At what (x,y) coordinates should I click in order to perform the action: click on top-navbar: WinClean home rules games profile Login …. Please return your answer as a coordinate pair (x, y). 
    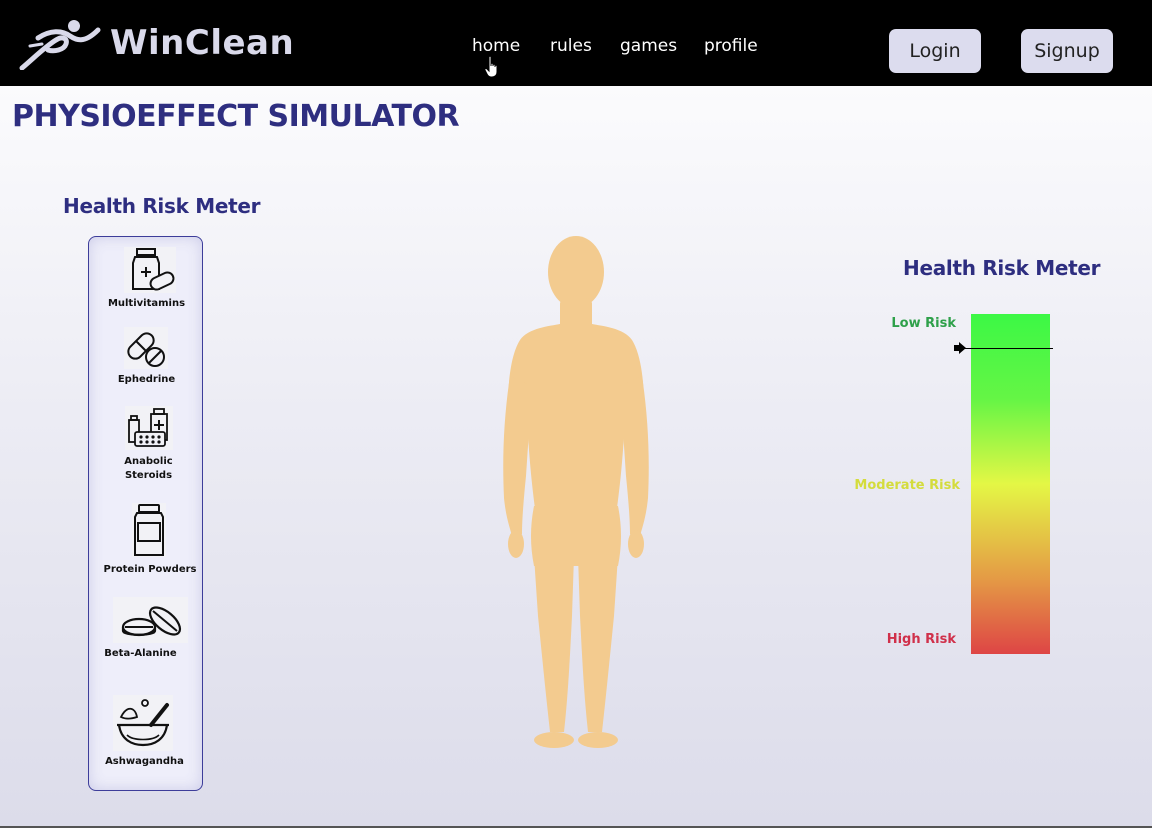
    Looking at the image, I should click on (576, 43).